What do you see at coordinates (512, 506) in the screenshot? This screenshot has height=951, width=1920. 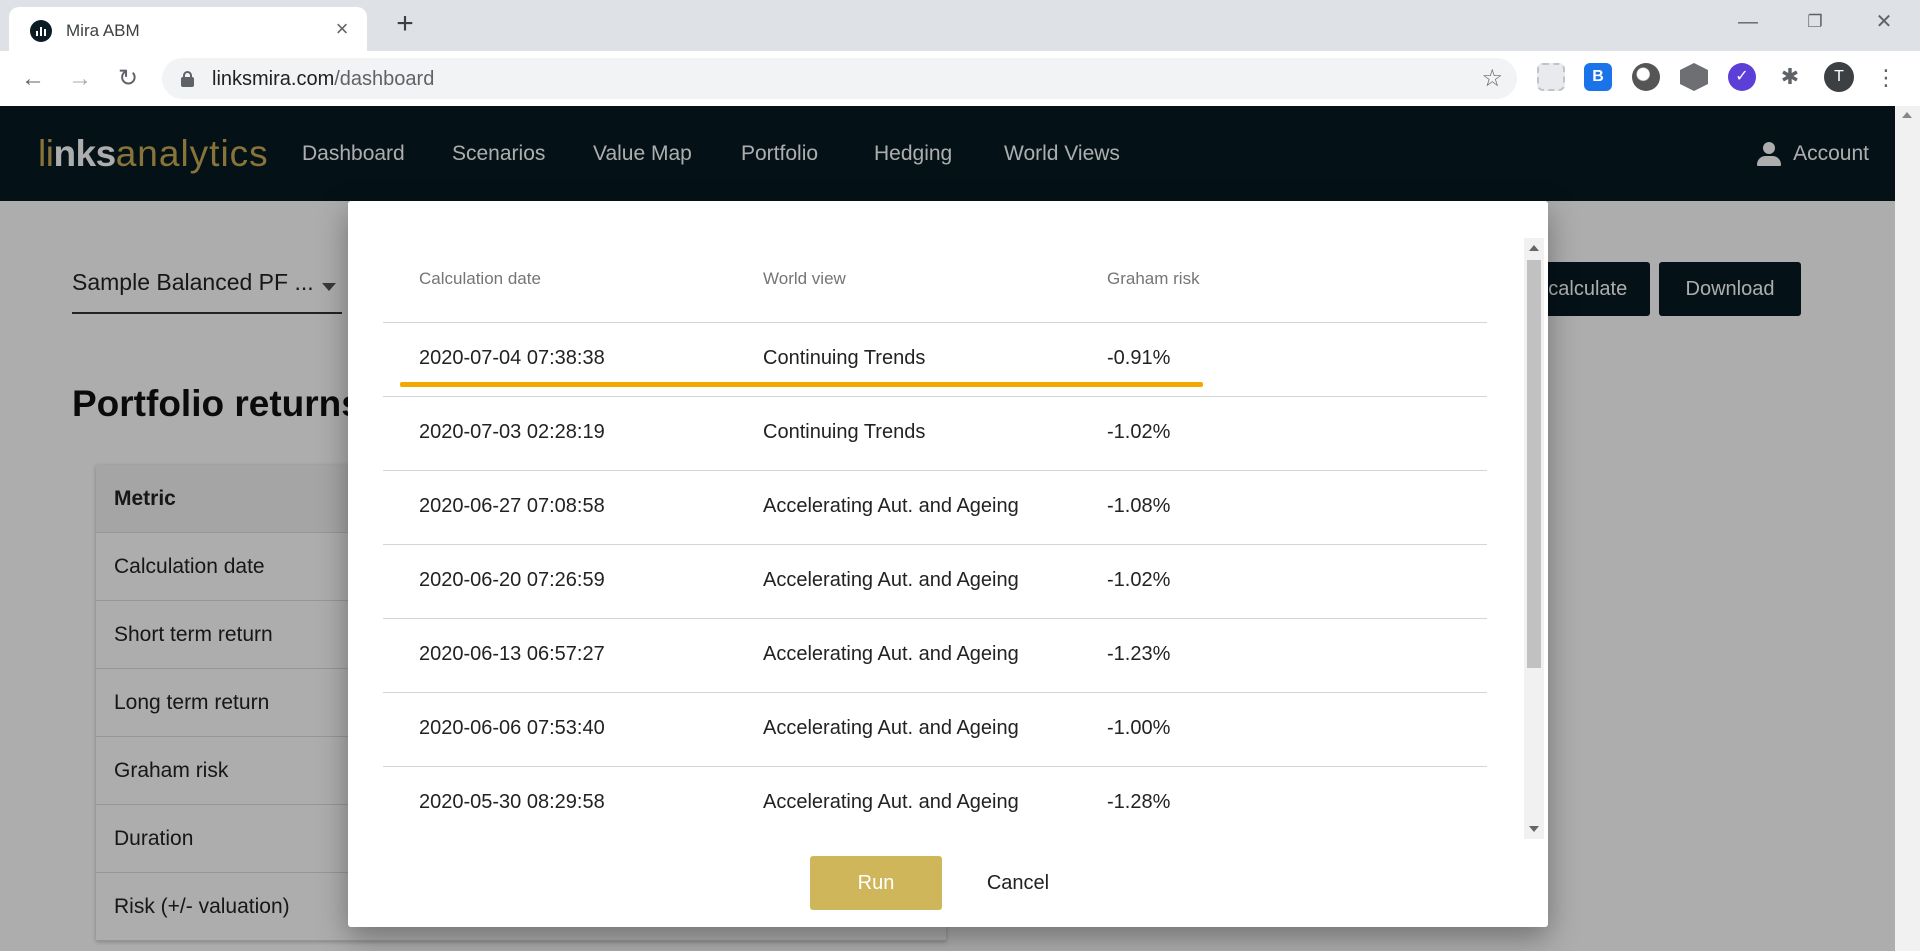 I see `row-date: 2020-06-27 07:08:58` at bounding box center [512, 506].